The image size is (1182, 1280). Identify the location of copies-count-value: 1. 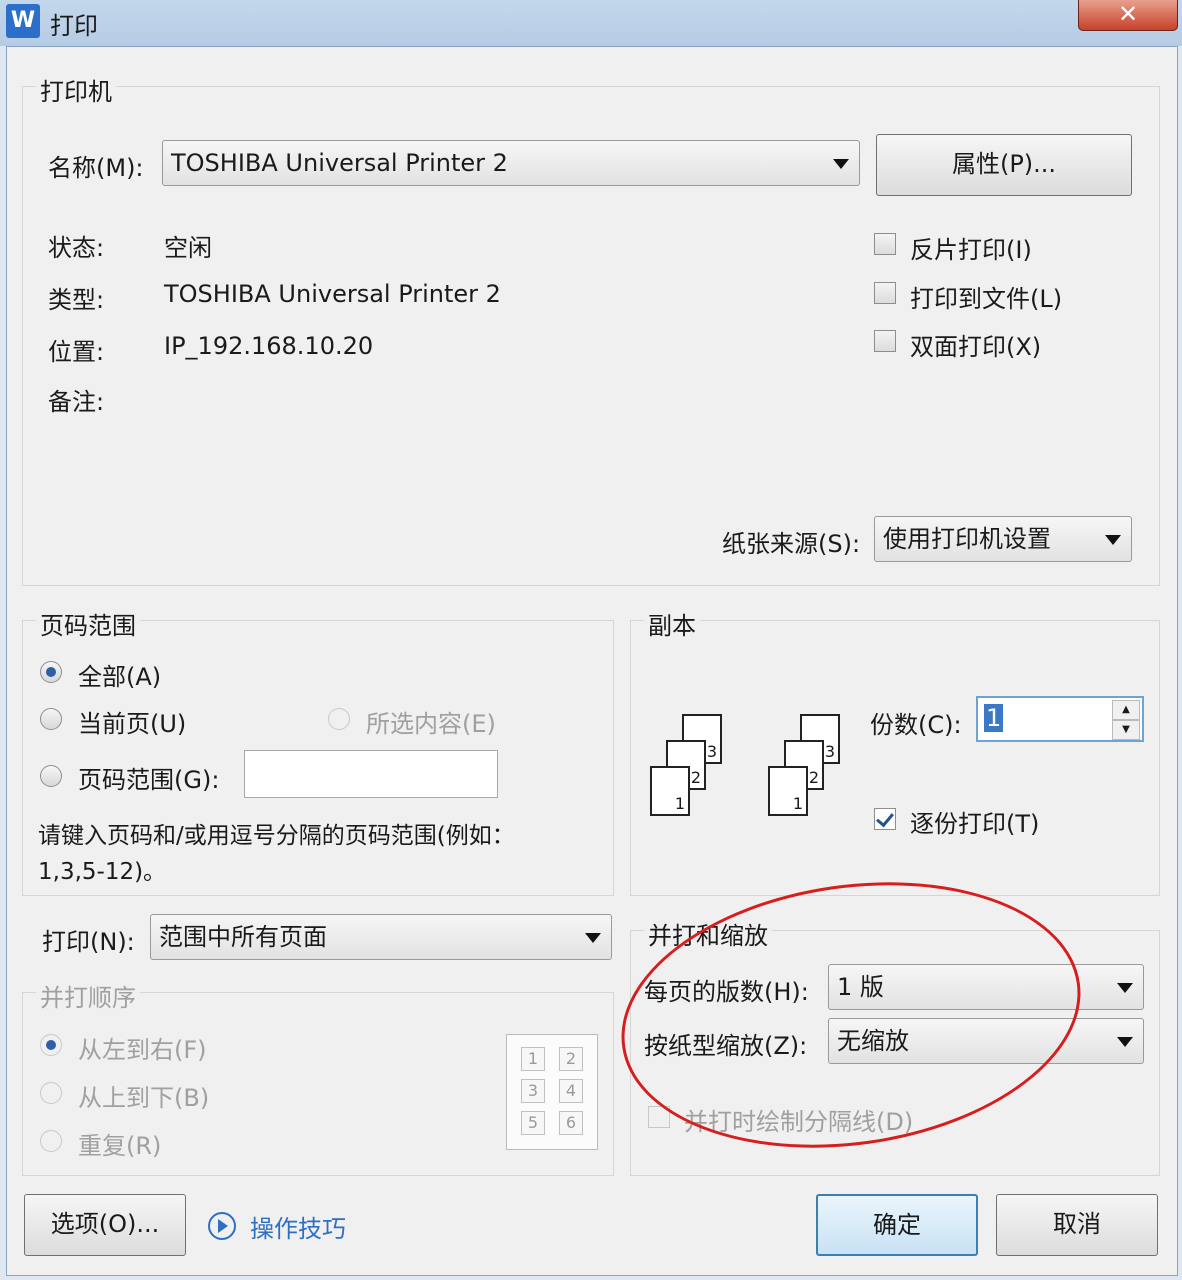
(994, 718).